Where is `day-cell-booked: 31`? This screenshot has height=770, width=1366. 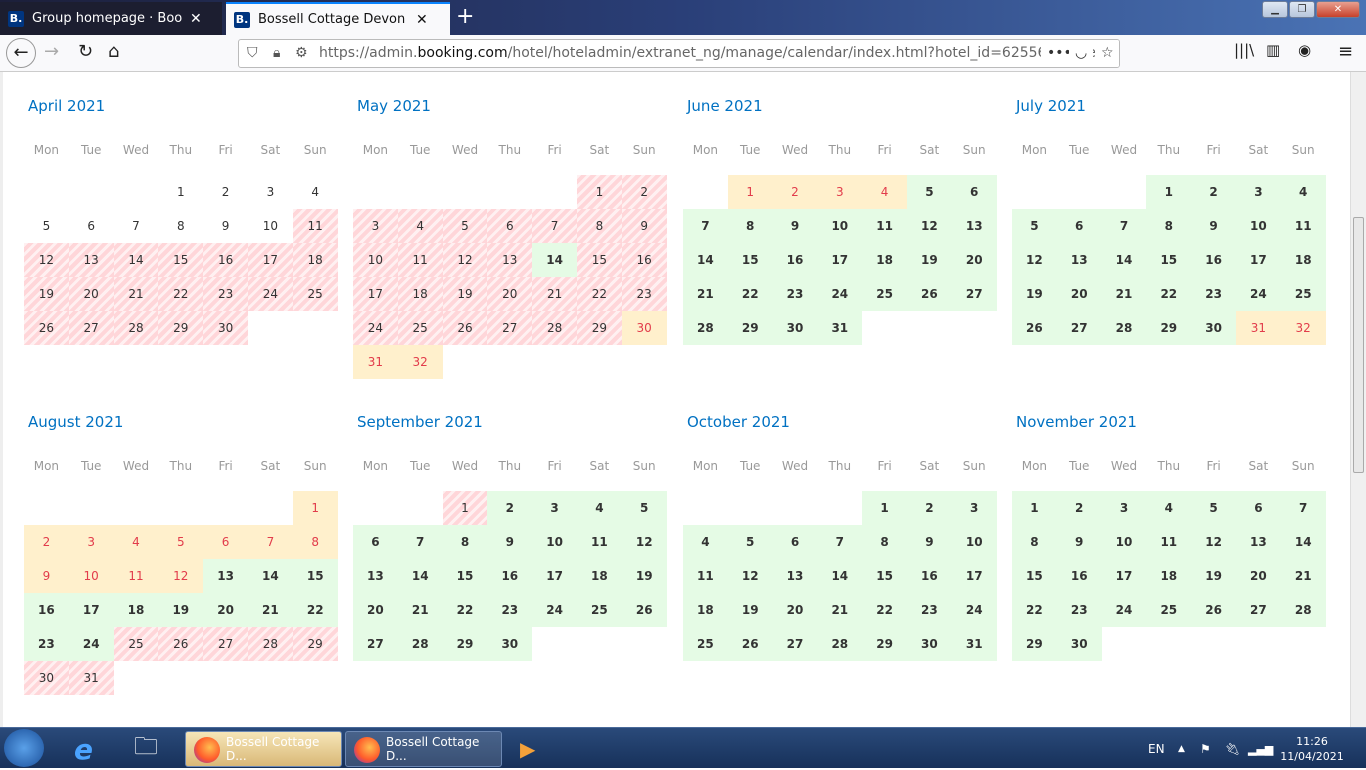 day-cell-booked: 31 is located at coordinates (1258, 328).